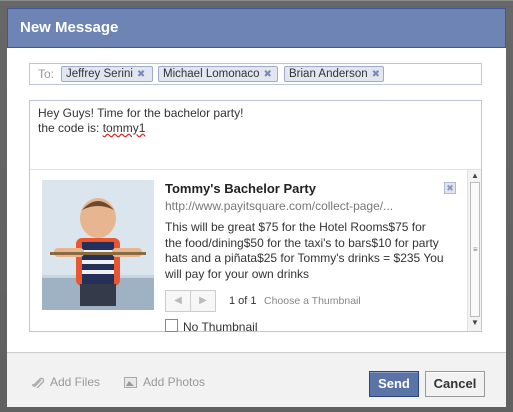  What do you see at coordinates (174, 382) in the screenshot?
I see `add-photos-label: Add Photos` at bounding box center [174, 382].